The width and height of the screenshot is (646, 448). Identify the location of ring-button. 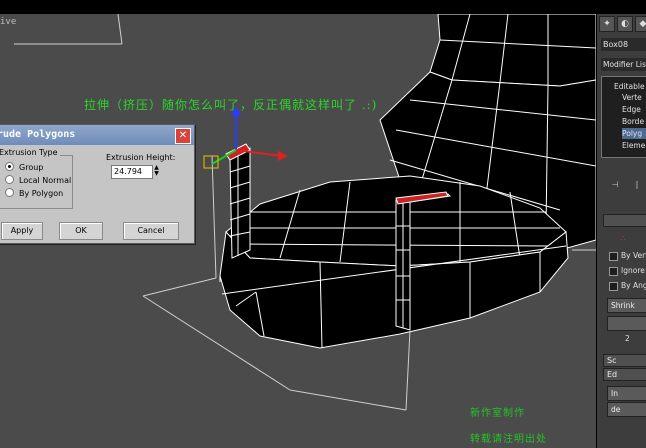
(626, 323).